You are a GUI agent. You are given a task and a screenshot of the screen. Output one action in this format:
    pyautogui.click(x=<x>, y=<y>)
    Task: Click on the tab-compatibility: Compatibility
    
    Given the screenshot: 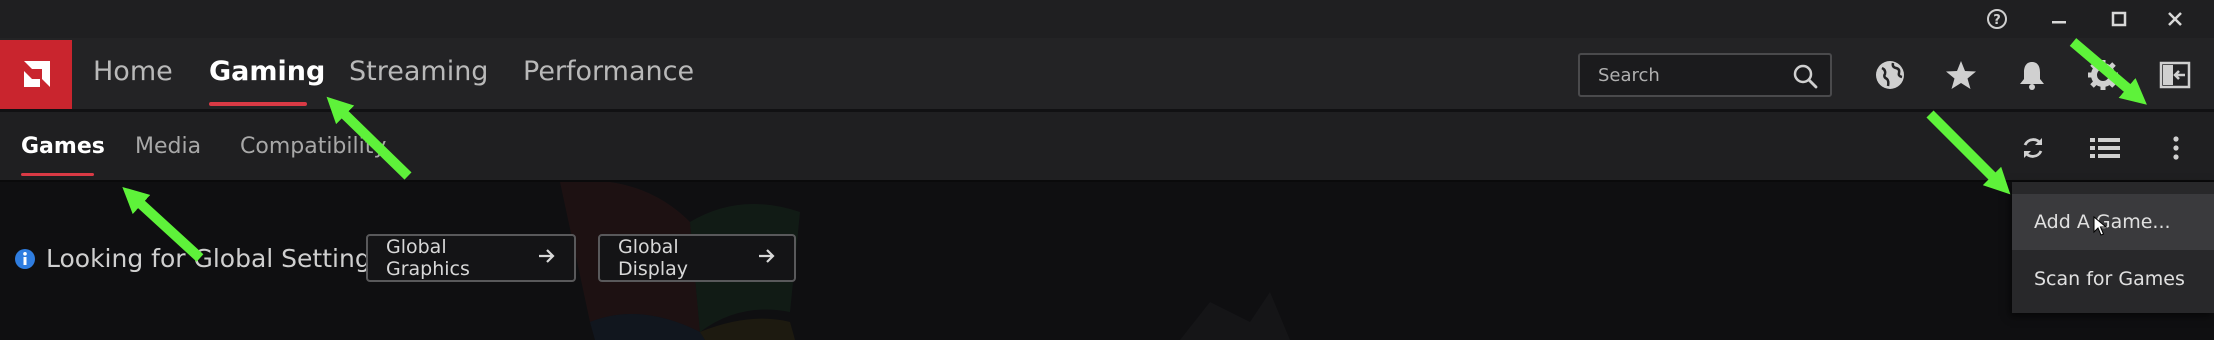 What is the action you would take?
    pyautogui.click(x=313, y=146)
    